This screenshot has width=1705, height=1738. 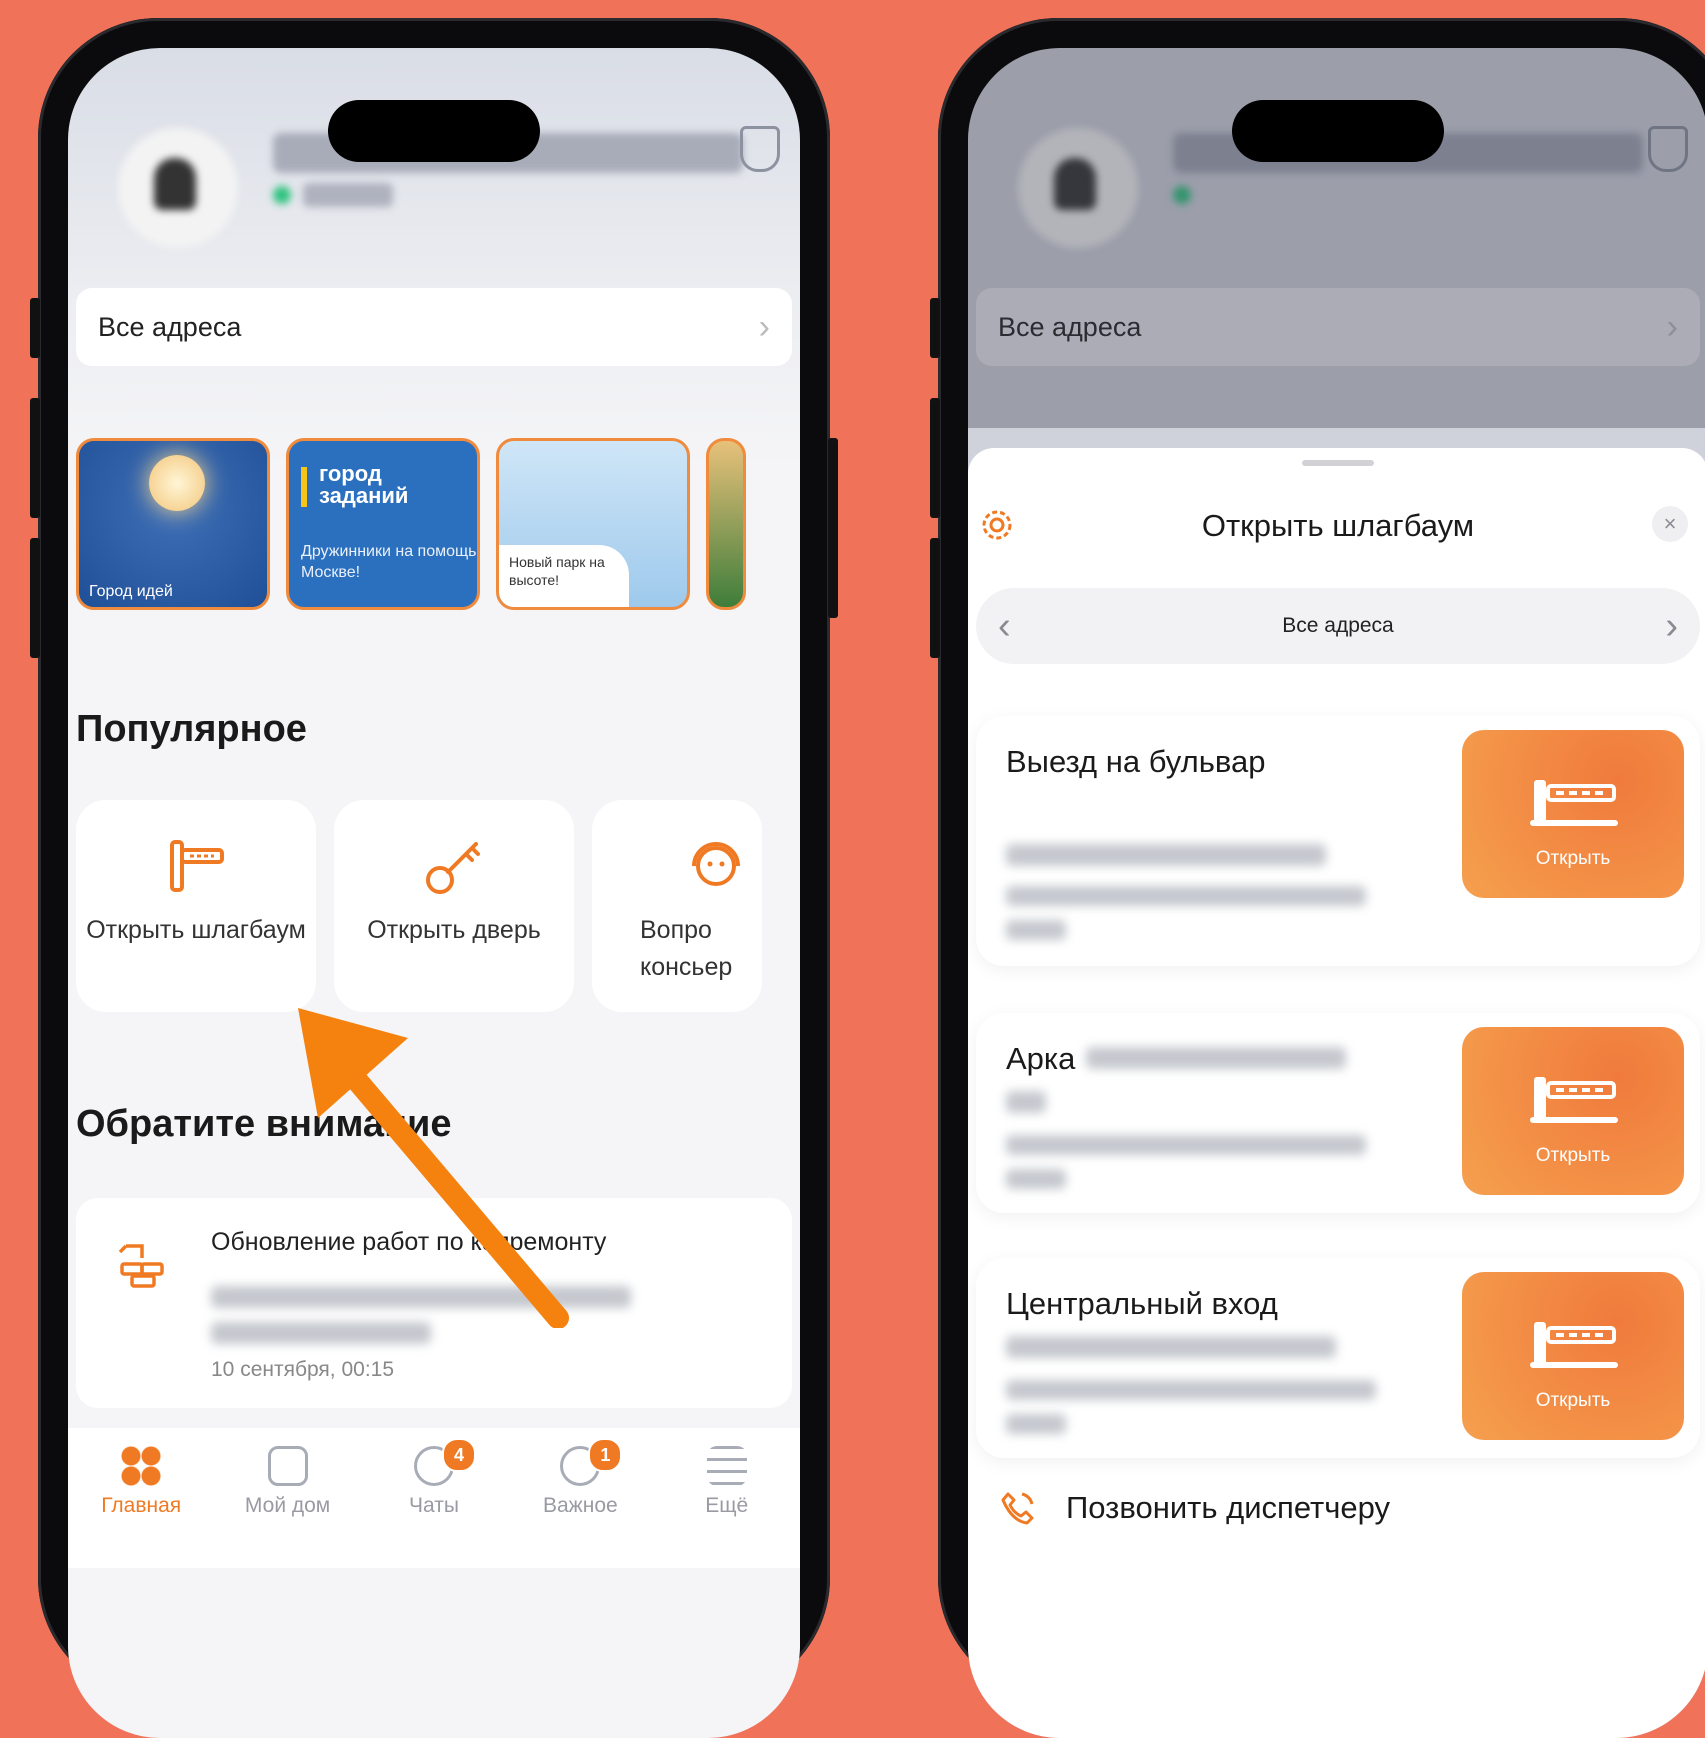 I want to click on concierge-card: Вопро консьер, so click(x=677, y=906).